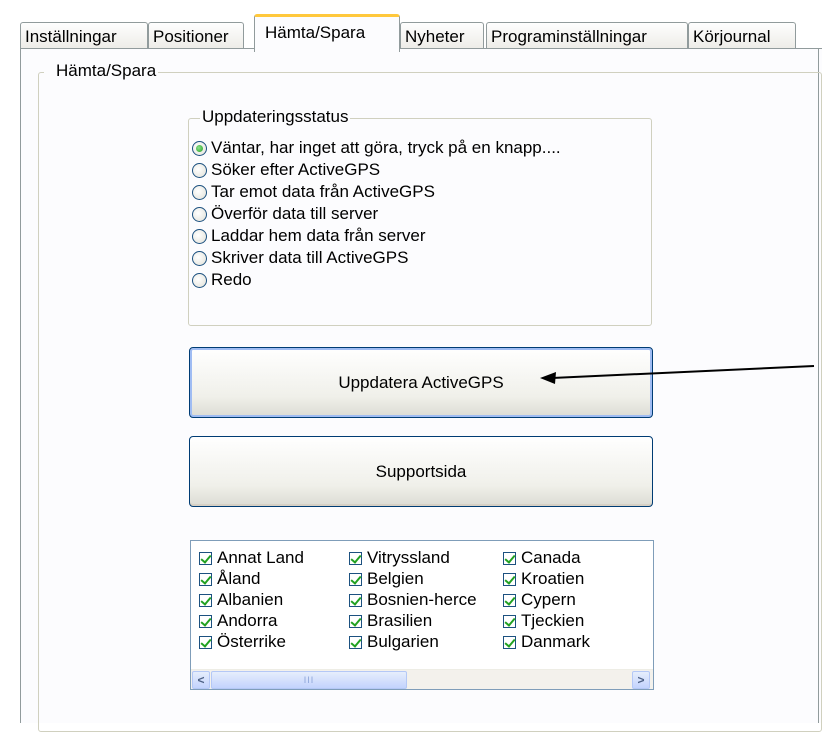 The height and width of the screenshot is (732, 822). What do you see at coordinates (403, 641) in the screenshot?
I see `country-label: Bulgarien` at bounding box center [403, 641].